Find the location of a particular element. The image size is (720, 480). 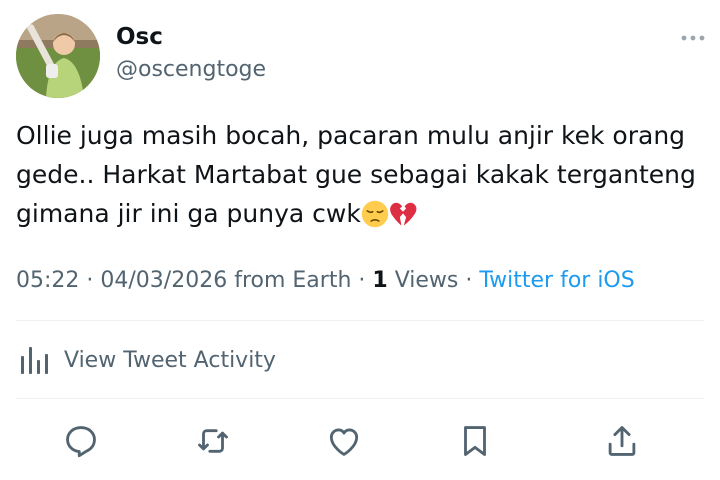

user-handle: @oscengtoge is located at coordinates (191, 69).